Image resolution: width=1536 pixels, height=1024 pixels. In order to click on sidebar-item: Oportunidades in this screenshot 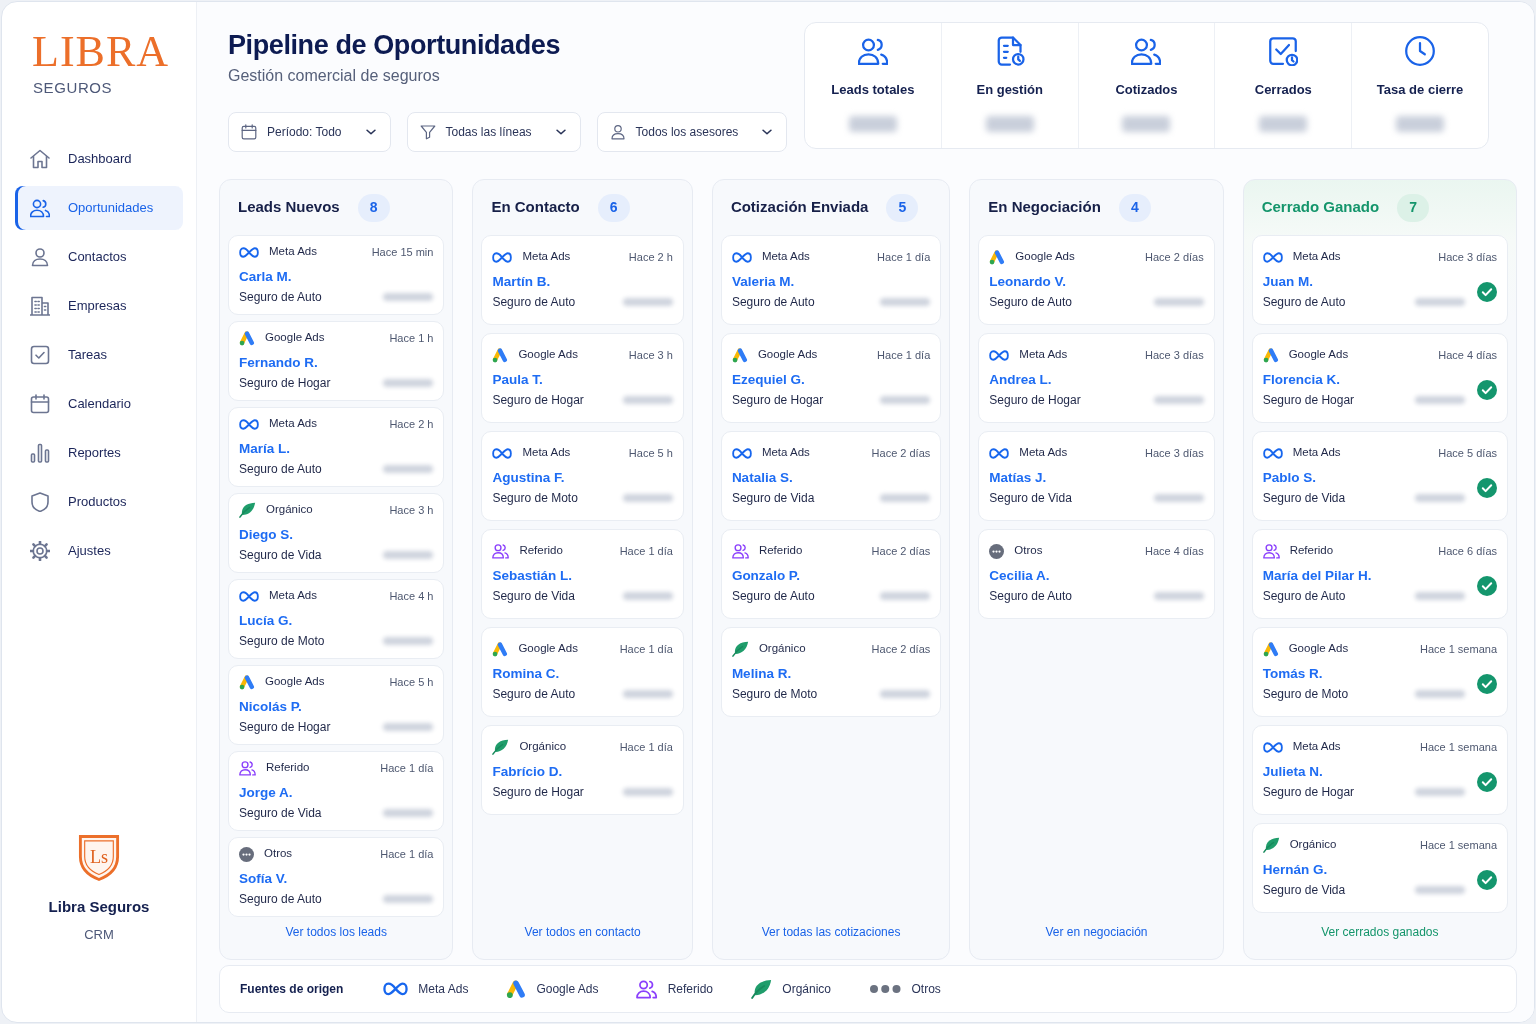, I will do `click(99, 207)`.